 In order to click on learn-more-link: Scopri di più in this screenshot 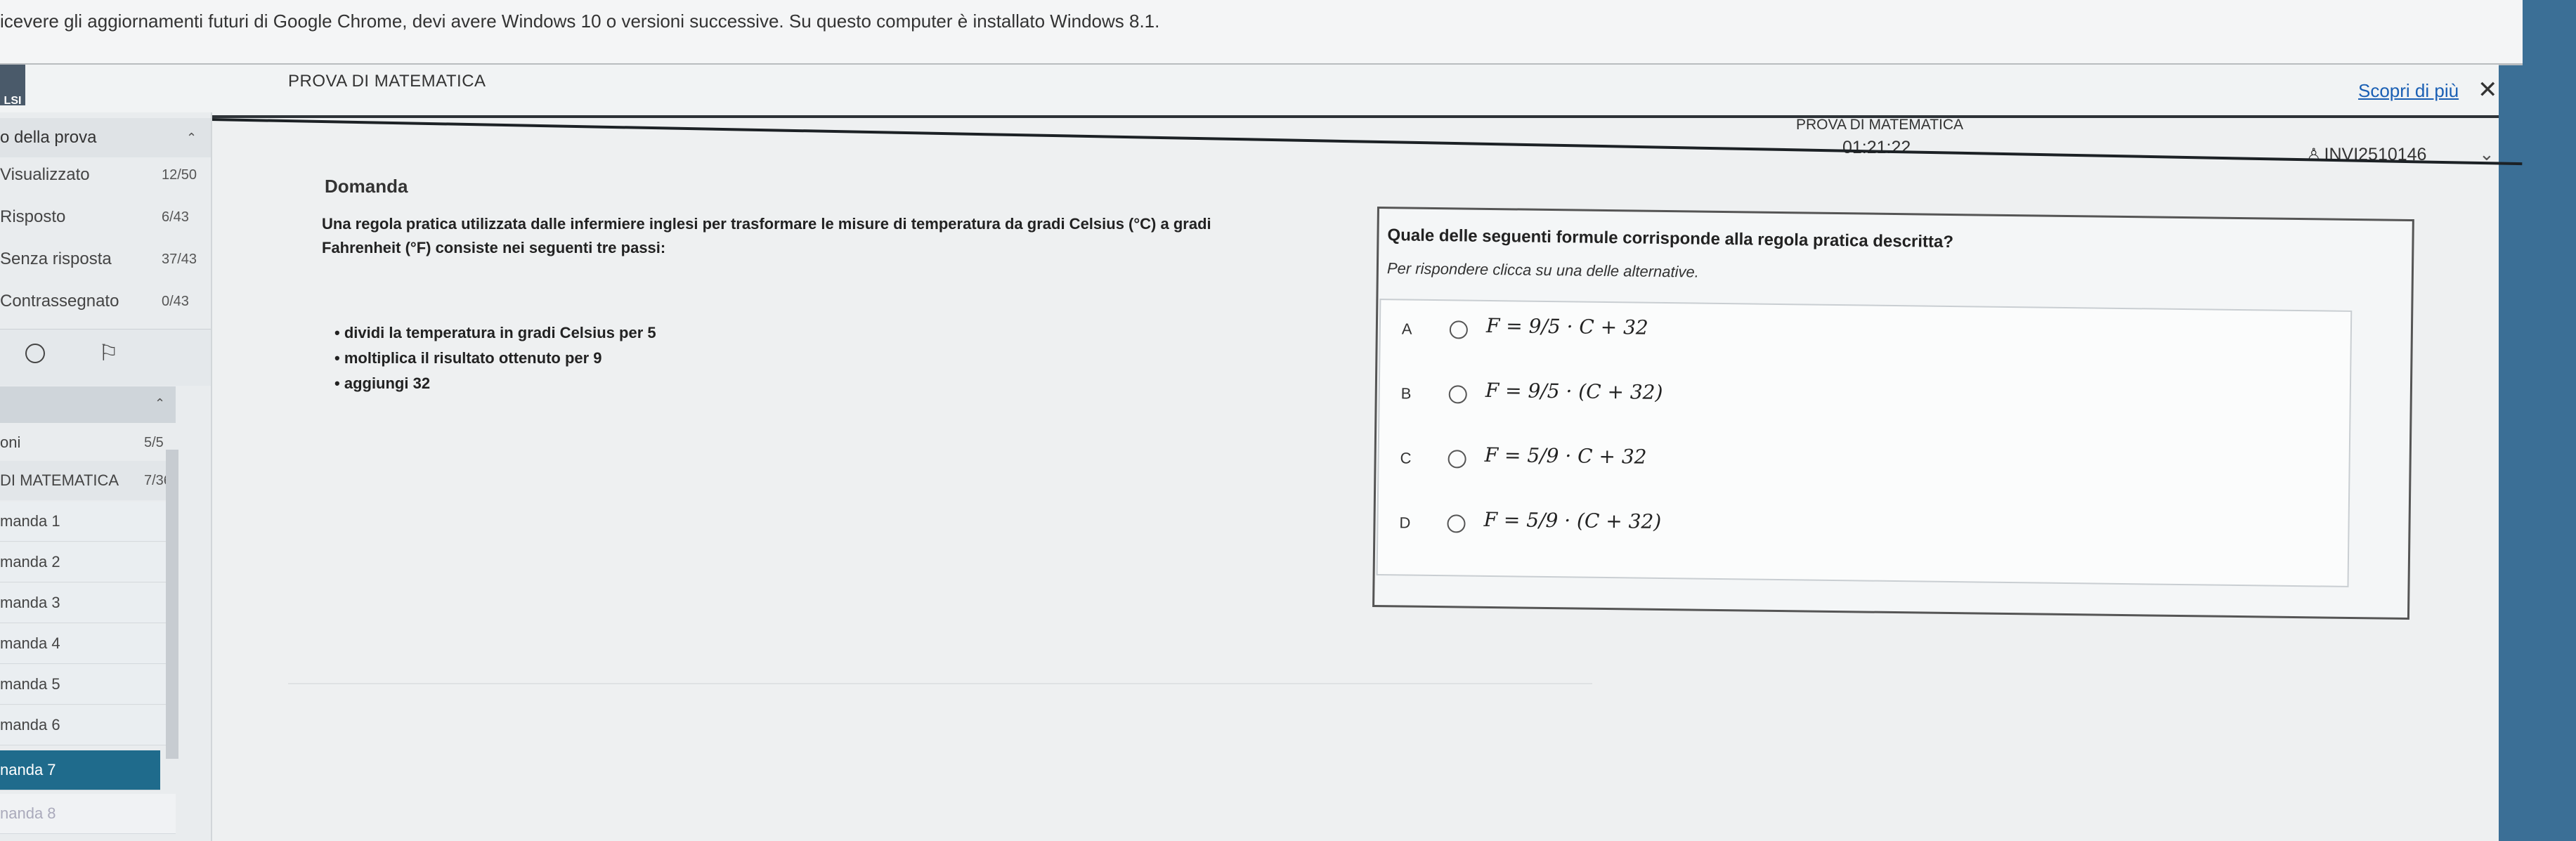, I will do `click(2408, 91)`.